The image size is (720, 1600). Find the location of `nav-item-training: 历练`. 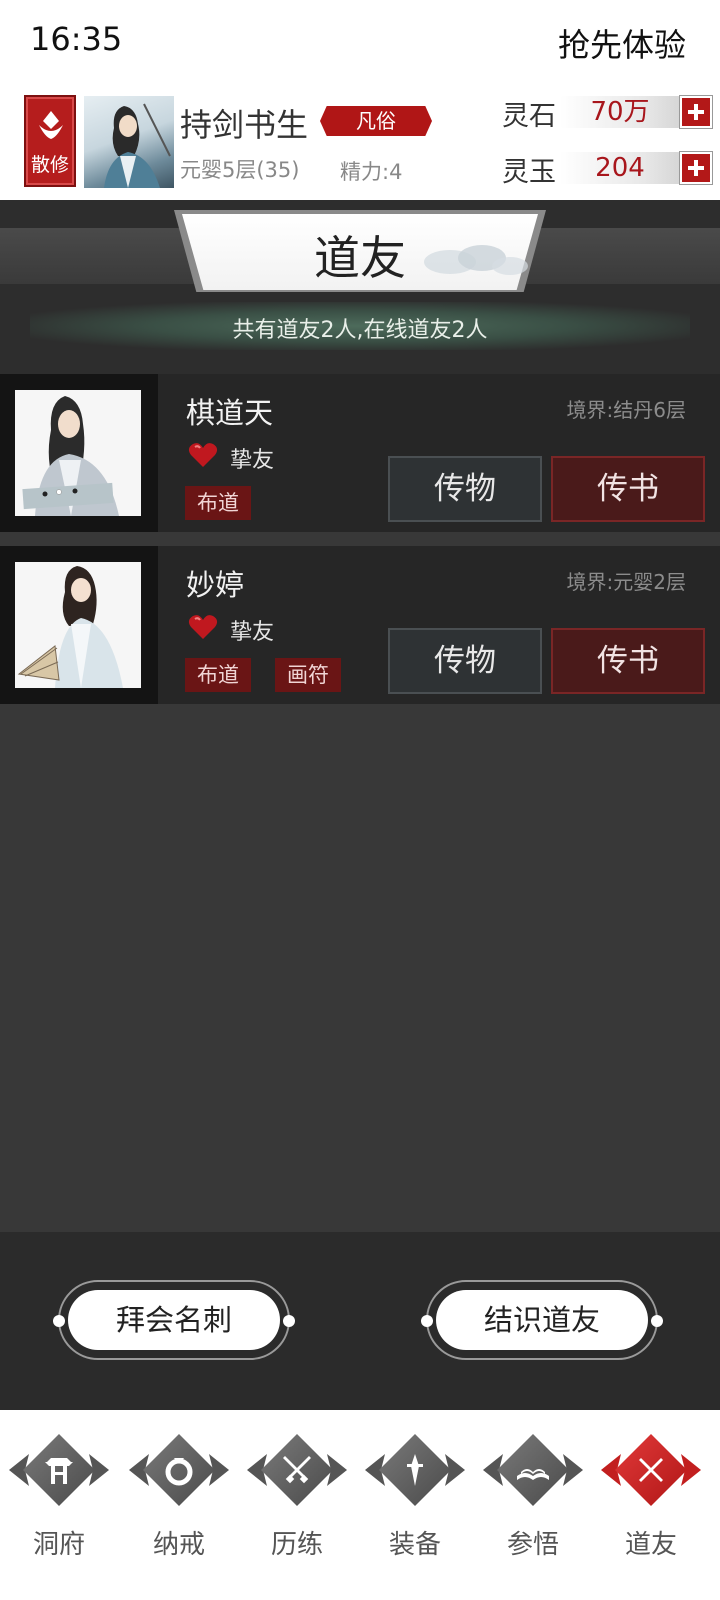

nav-item-training: 历练 is located at coordinates (297, 1503).